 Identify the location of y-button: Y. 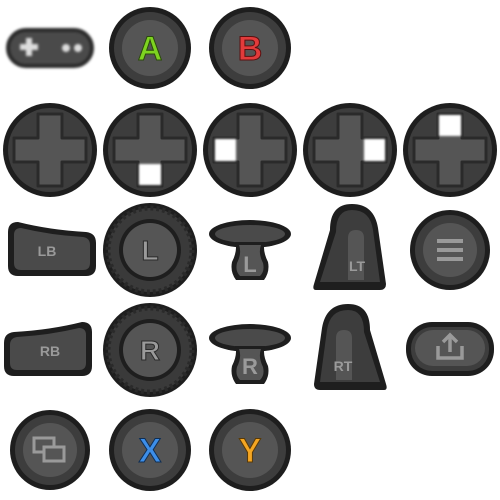
(250, 450).